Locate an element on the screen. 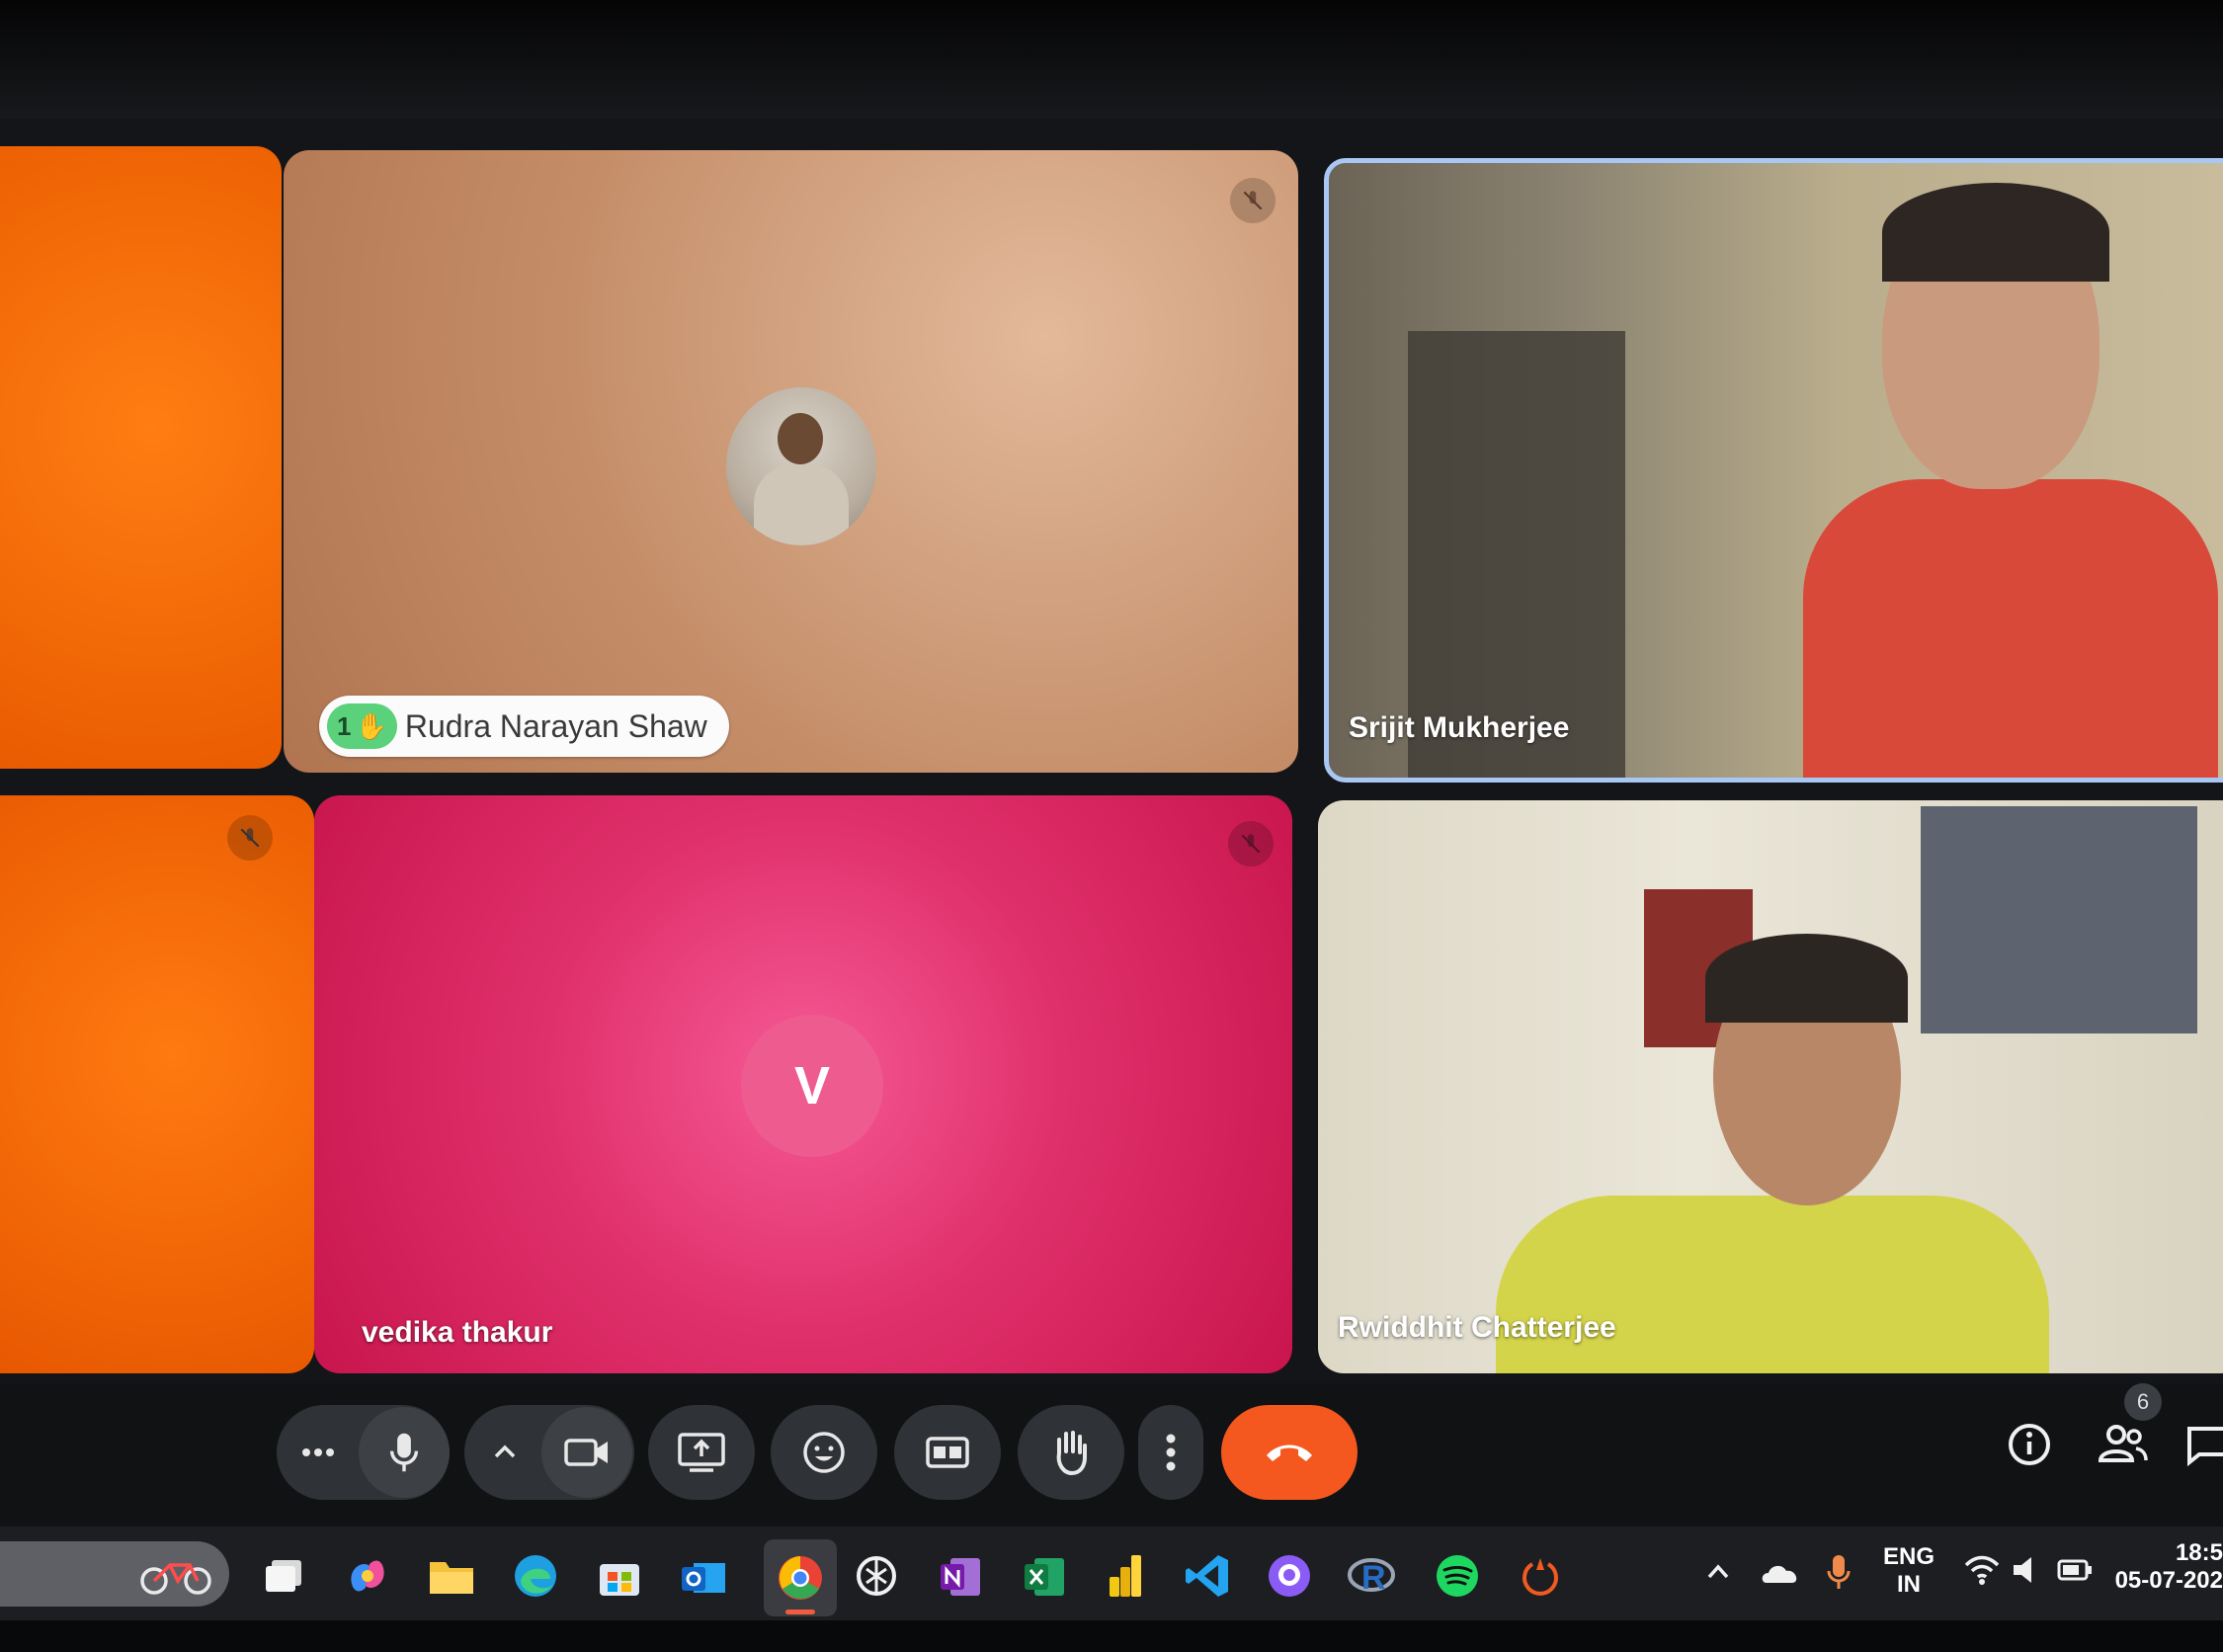 Image resolution: width=2223 pixels, height=1652 pixels. file-explorer-icon is located at coordinates (451, 1576).